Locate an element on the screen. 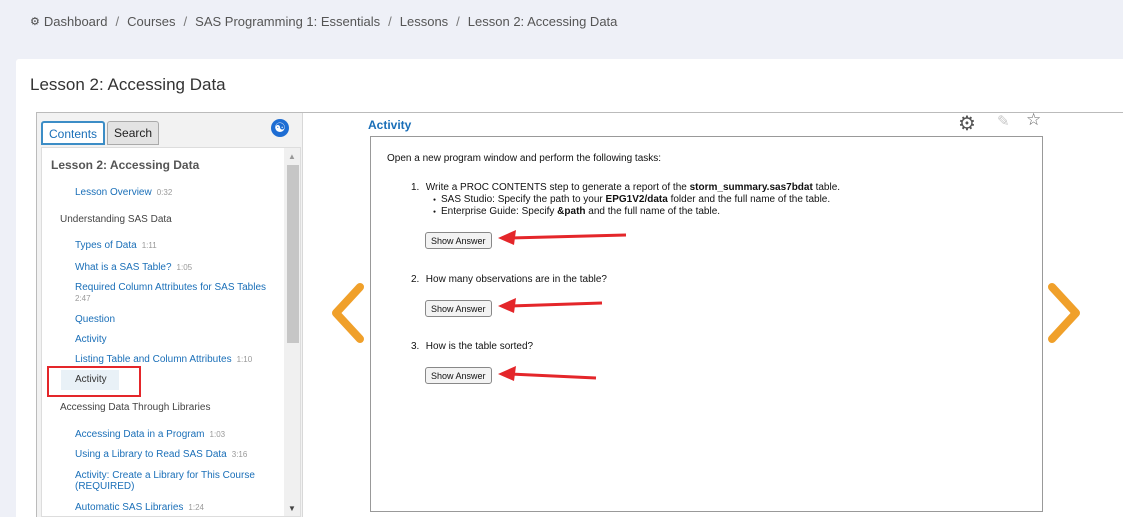  toc-item-duration: 1:24 is located at coordinates (196, 507).